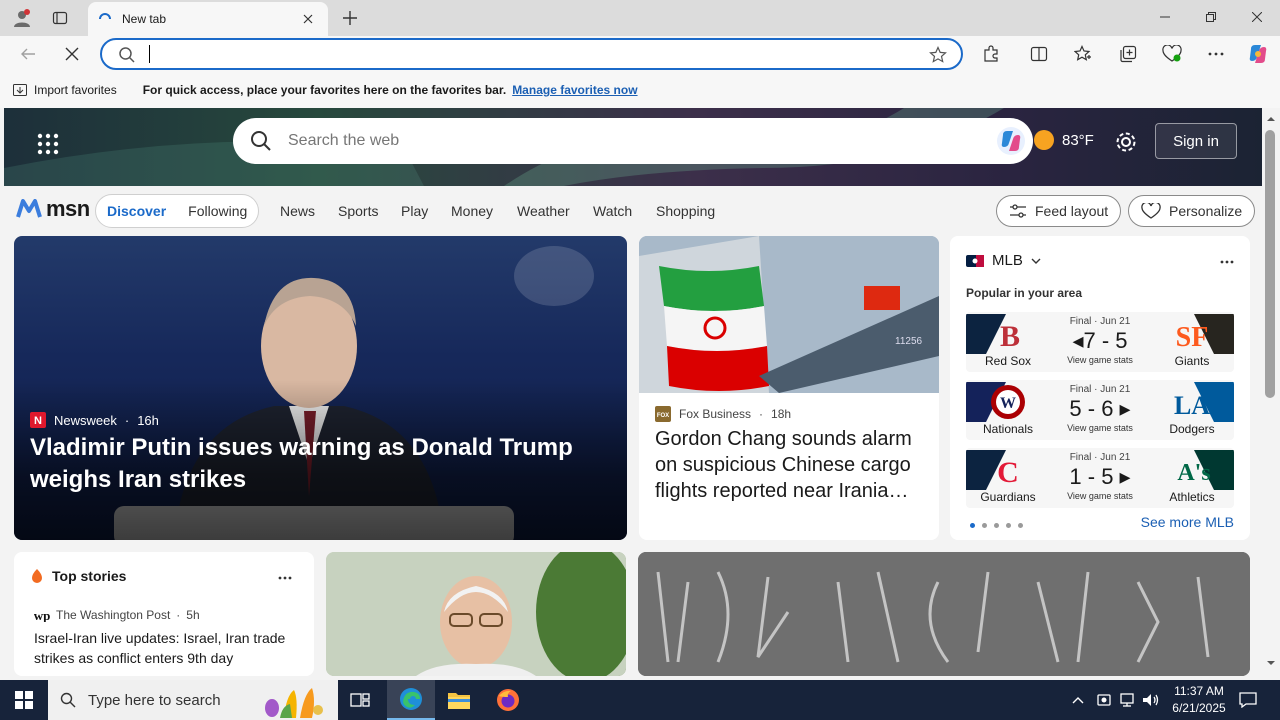 The width and height of the screenshot is (1280, 720). What do you see at coordinates (144, 19) in the screenshot?
I see `tab-title: New tab` at bounding box center [144, 19].